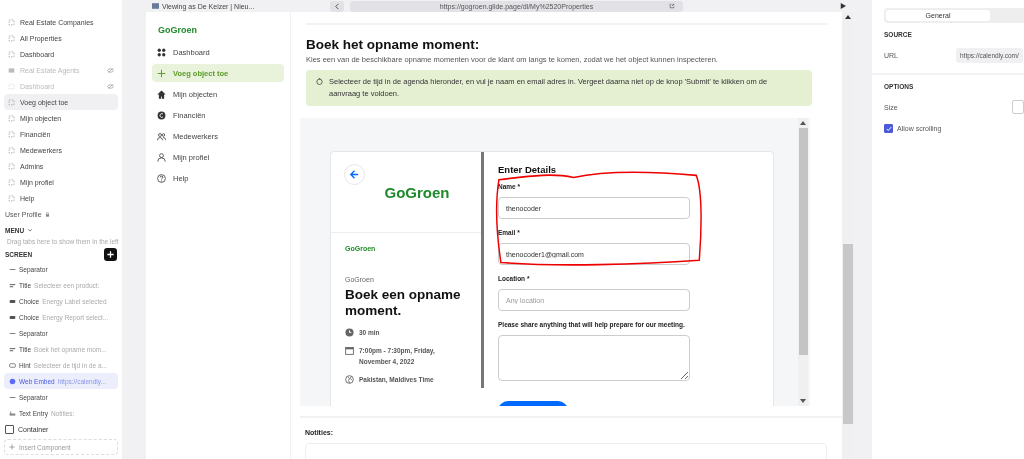  What do you see at coordinates (161, 136) in the screenshot?
I see `people-icon` at bounding box center [161, 136].